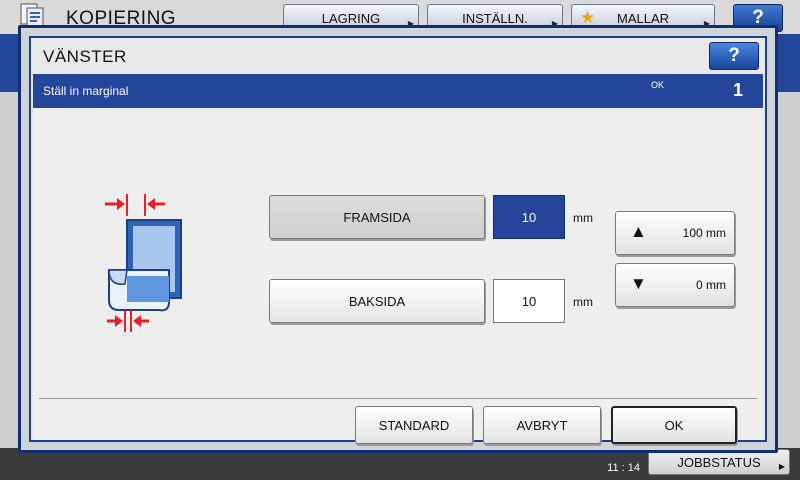  What do you see at coordinates (351, 18) in the screenshot?
I see `tab-lagring-label: LAGRING` at bounding box center [351, 18].